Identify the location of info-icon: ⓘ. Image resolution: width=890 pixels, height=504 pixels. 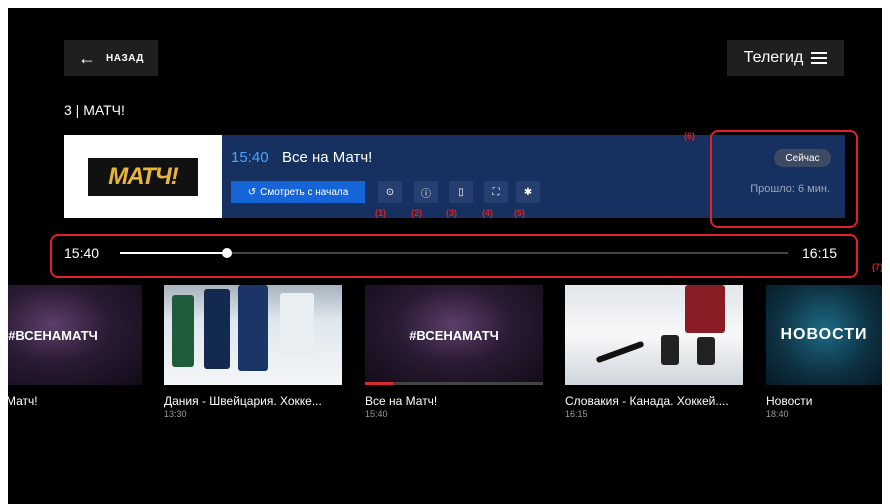
(426, 194).